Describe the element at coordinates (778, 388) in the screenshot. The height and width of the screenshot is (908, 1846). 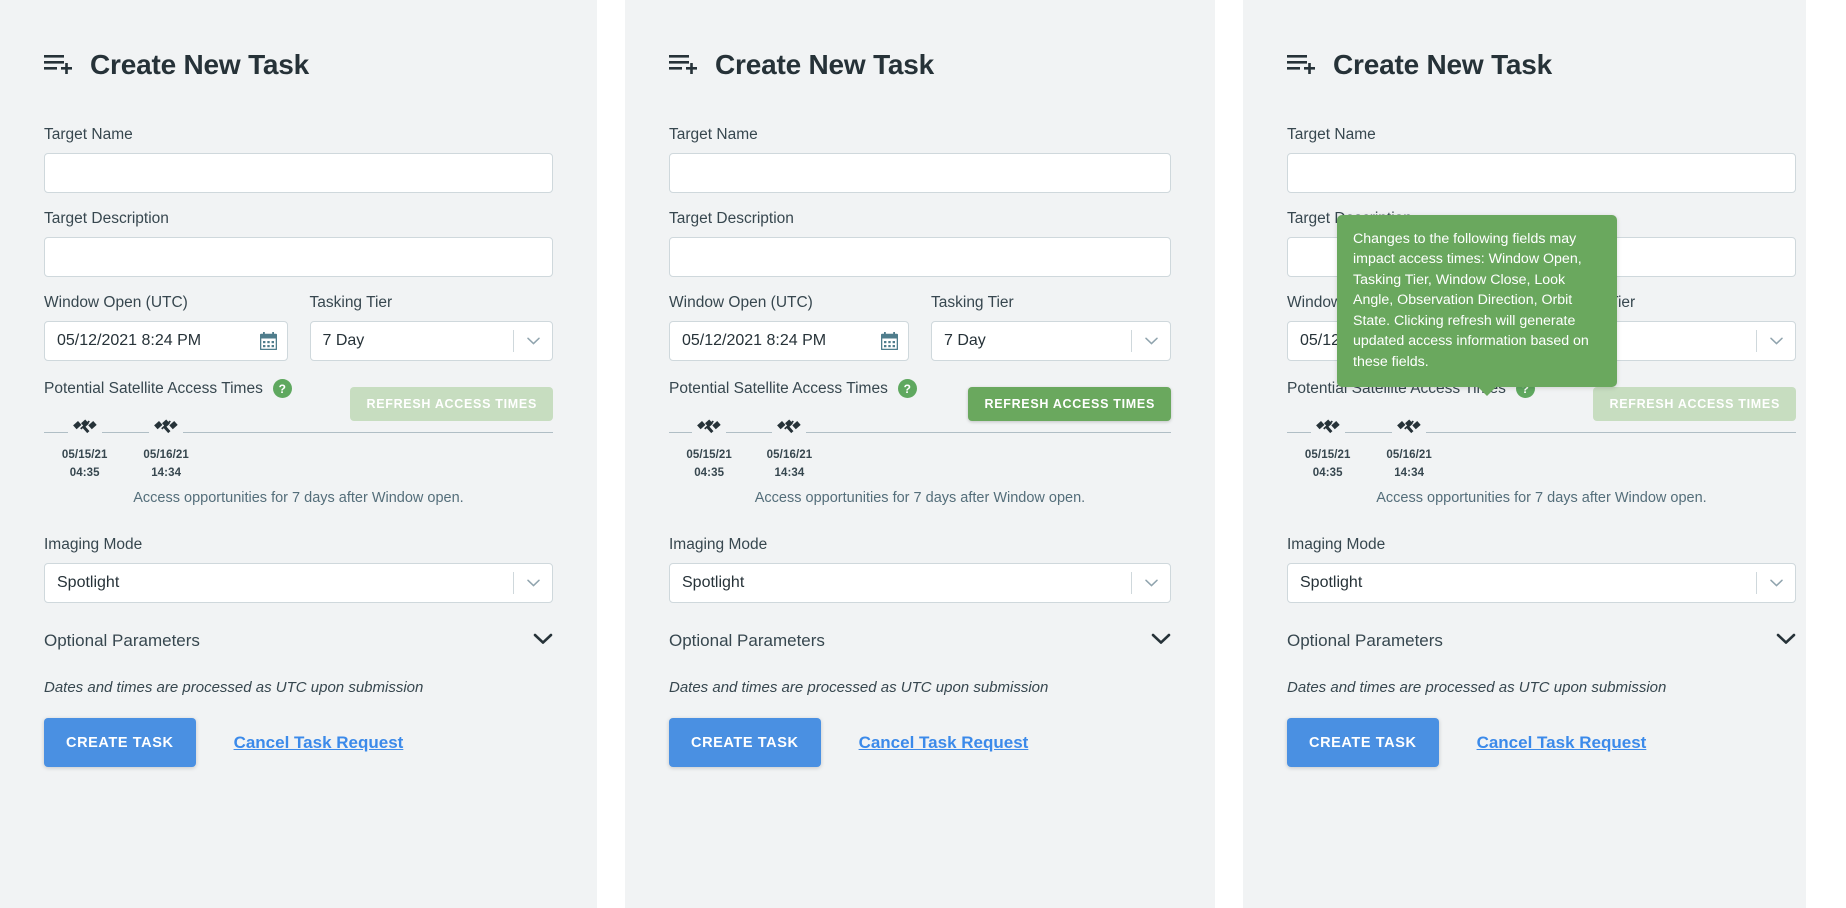
I see `access-times-label: Potential Satellite Access Times` at that location.